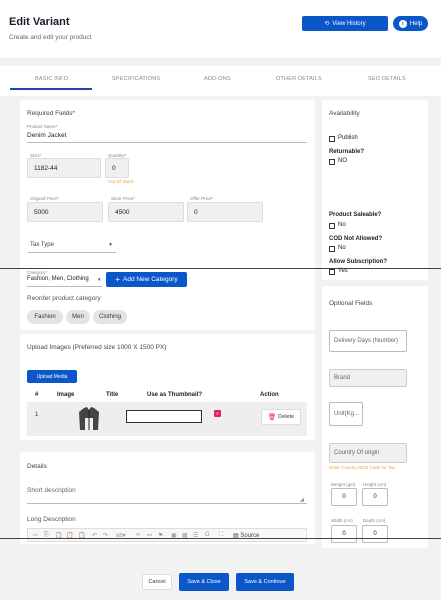 This screenshot has height=600, width=441. I want to click on product-name-input: Denim Jacket, so click(46, 135).